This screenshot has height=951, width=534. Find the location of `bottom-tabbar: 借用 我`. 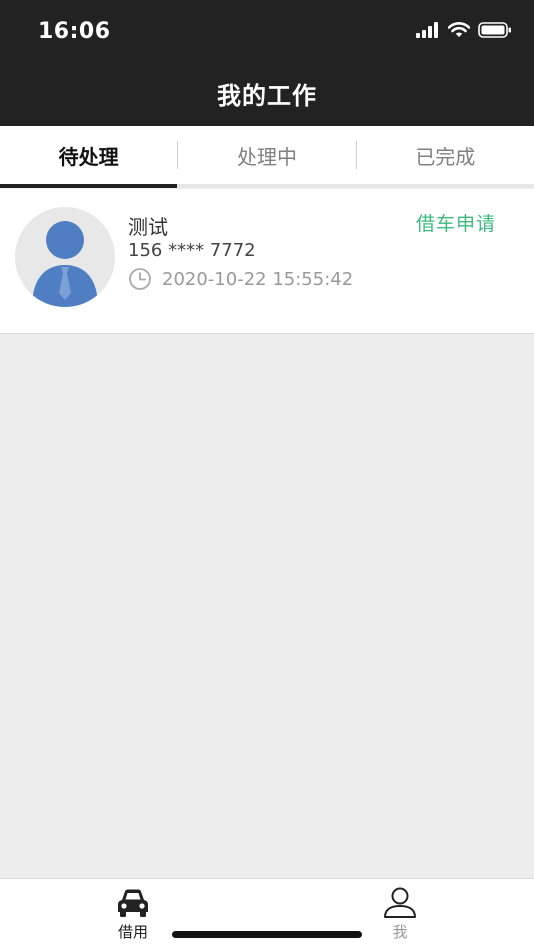

bottom-tabbar: 借用 我 is located at coordinates (267, 914).